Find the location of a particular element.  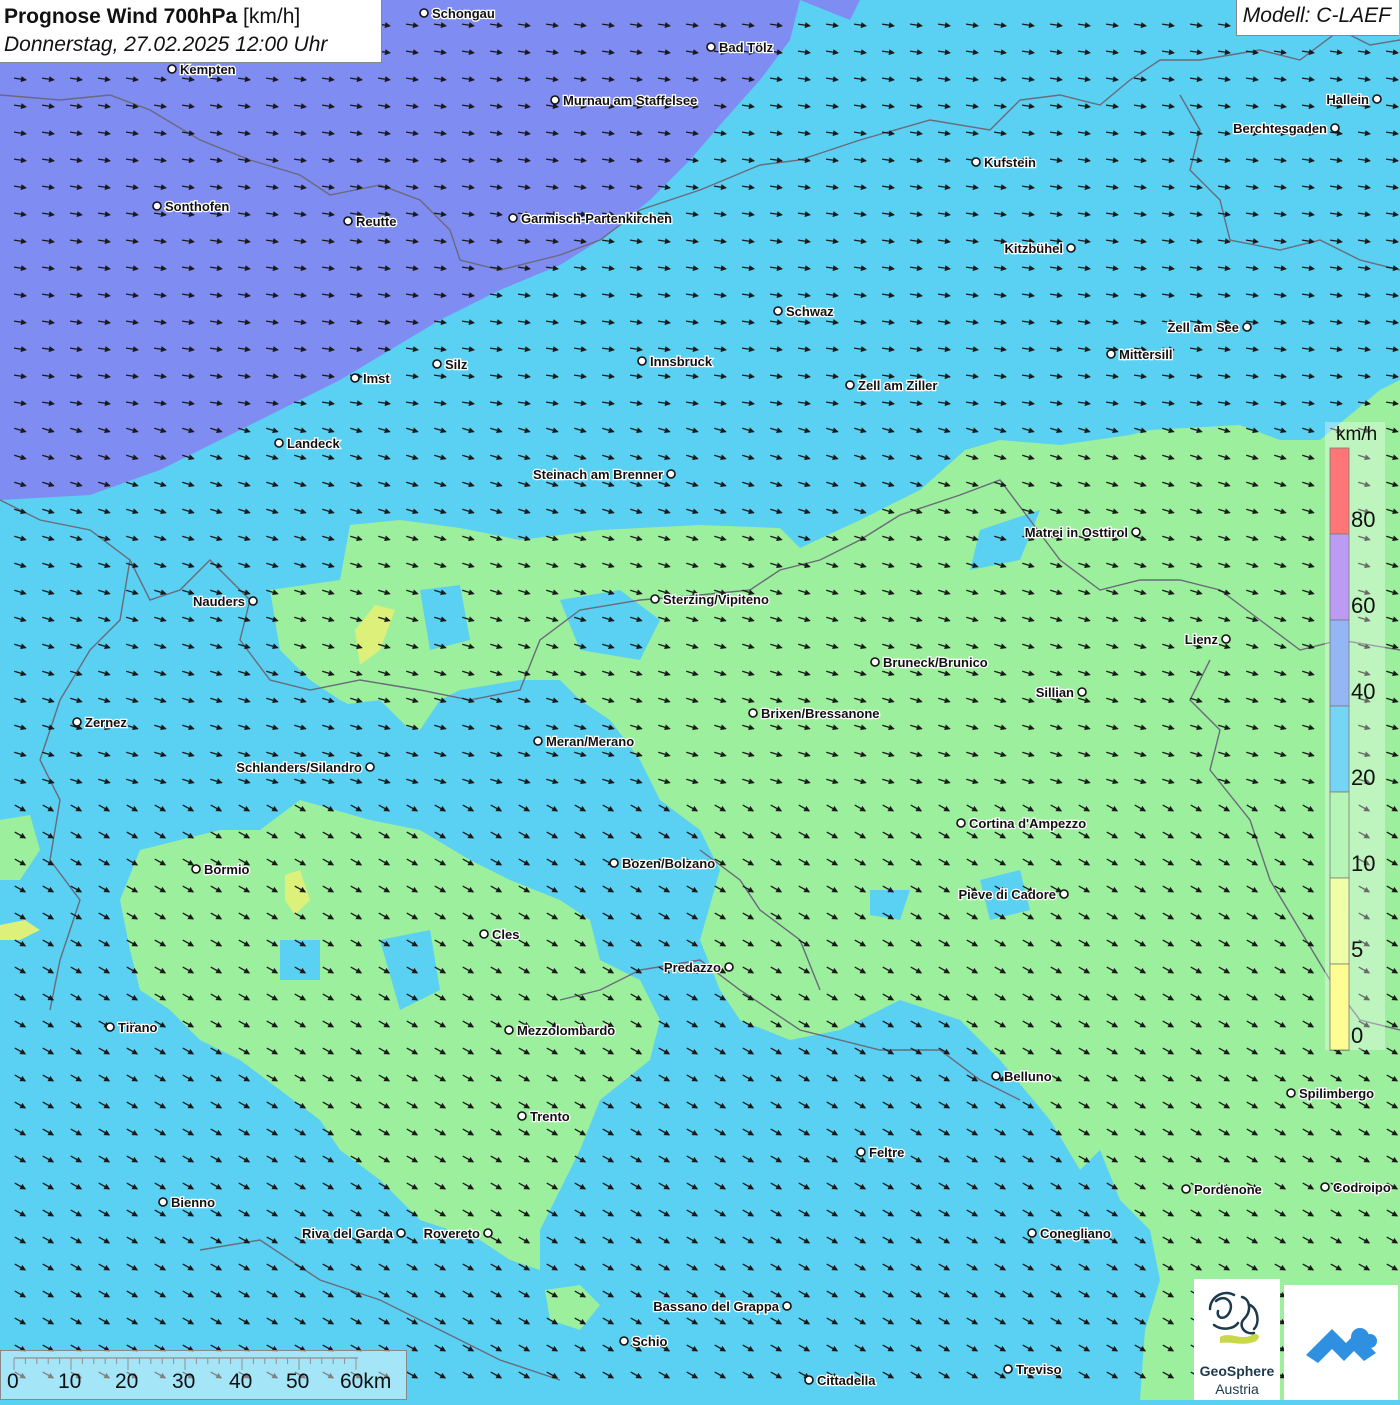

place-label: Predazzo is located at coordinates (692, 967).